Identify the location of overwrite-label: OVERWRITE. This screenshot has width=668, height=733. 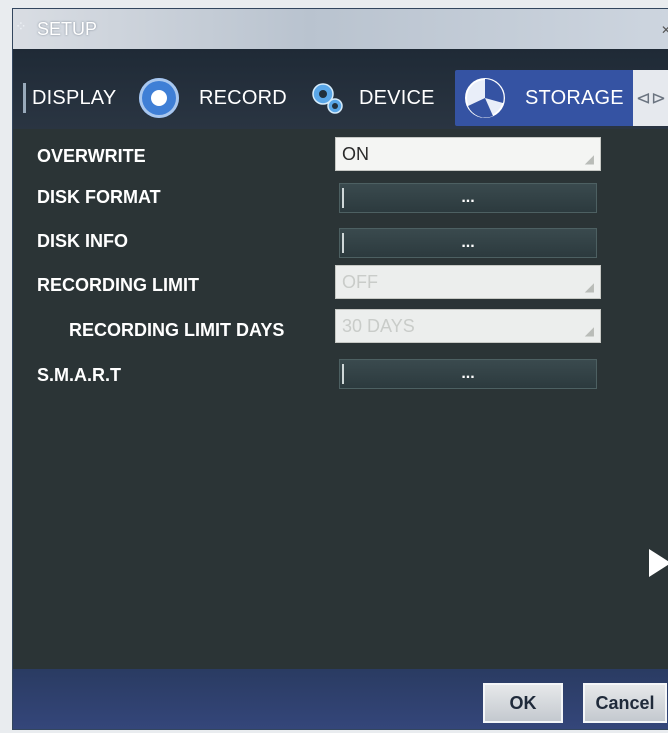
(91, 156).